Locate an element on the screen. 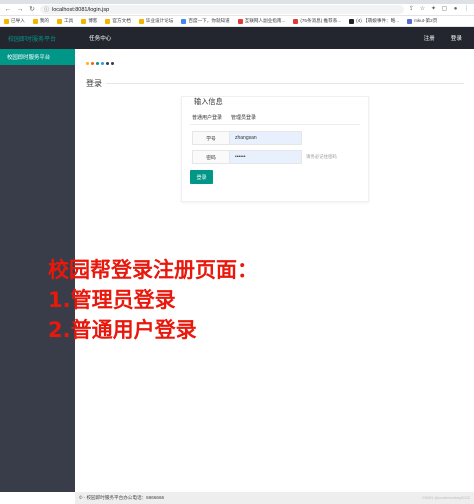 Image resolution: width=474 pixels, height=504 pixels. brand-logo: 校园即时服务平台 is located at coordinates (37, 38).